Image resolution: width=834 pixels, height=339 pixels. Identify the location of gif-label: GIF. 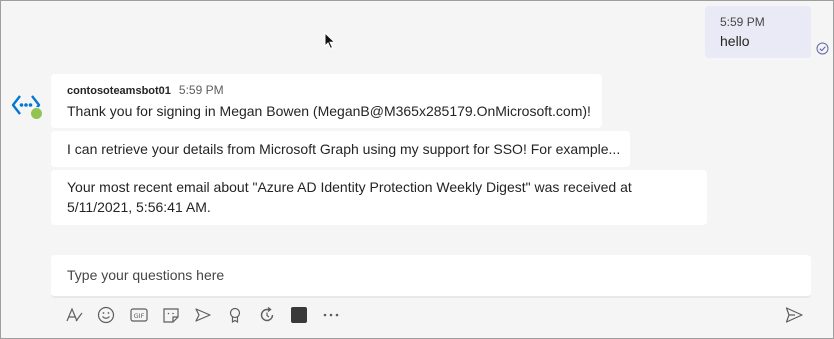
(139, 316).